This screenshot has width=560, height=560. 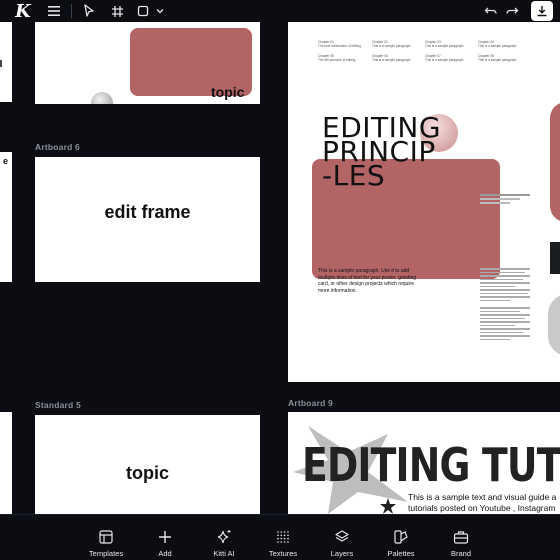 I want to click on layers-icon, so click(x=342, y=537).